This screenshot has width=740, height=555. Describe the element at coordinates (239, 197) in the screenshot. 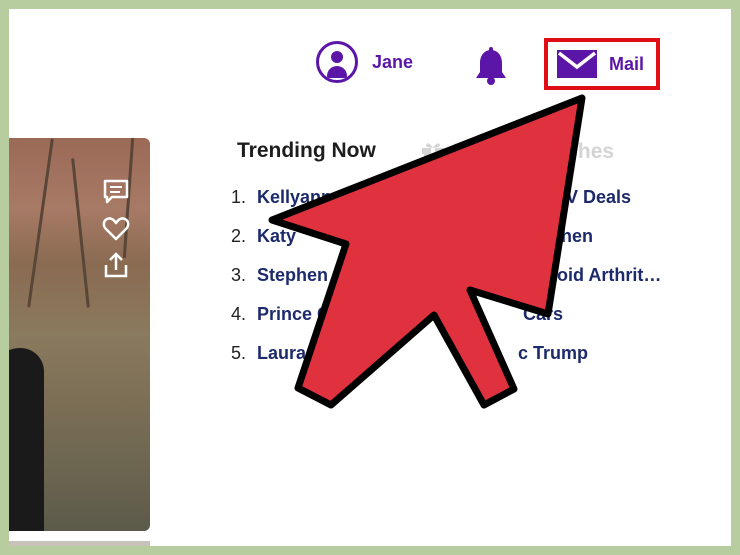

I see `item-number: 1.` at that location.